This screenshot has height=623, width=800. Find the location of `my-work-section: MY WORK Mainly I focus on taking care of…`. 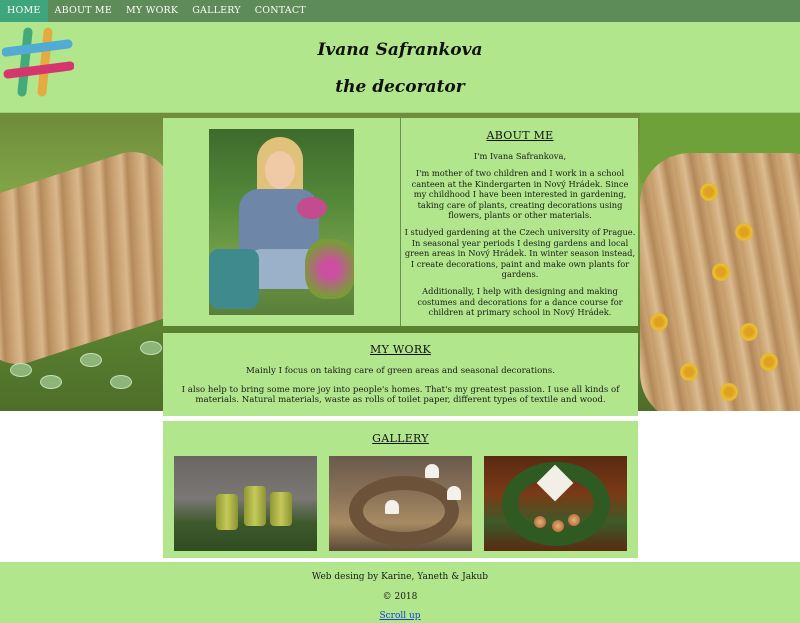

my-work-section: MY WORK Mainly I focus on taking care of… is located at coordinates (400, 374).